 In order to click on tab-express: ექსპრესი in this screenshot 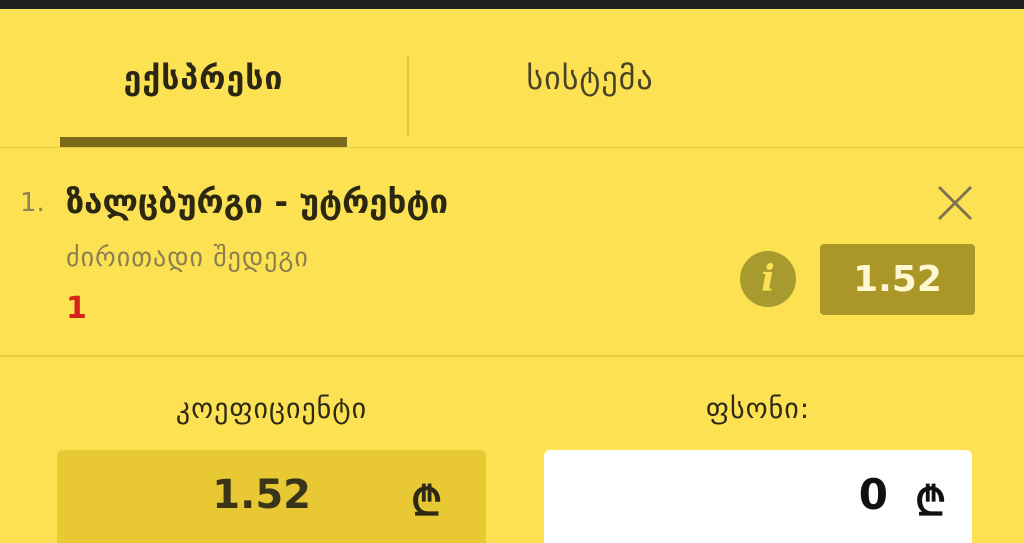, I will do `click(203, 78)`.